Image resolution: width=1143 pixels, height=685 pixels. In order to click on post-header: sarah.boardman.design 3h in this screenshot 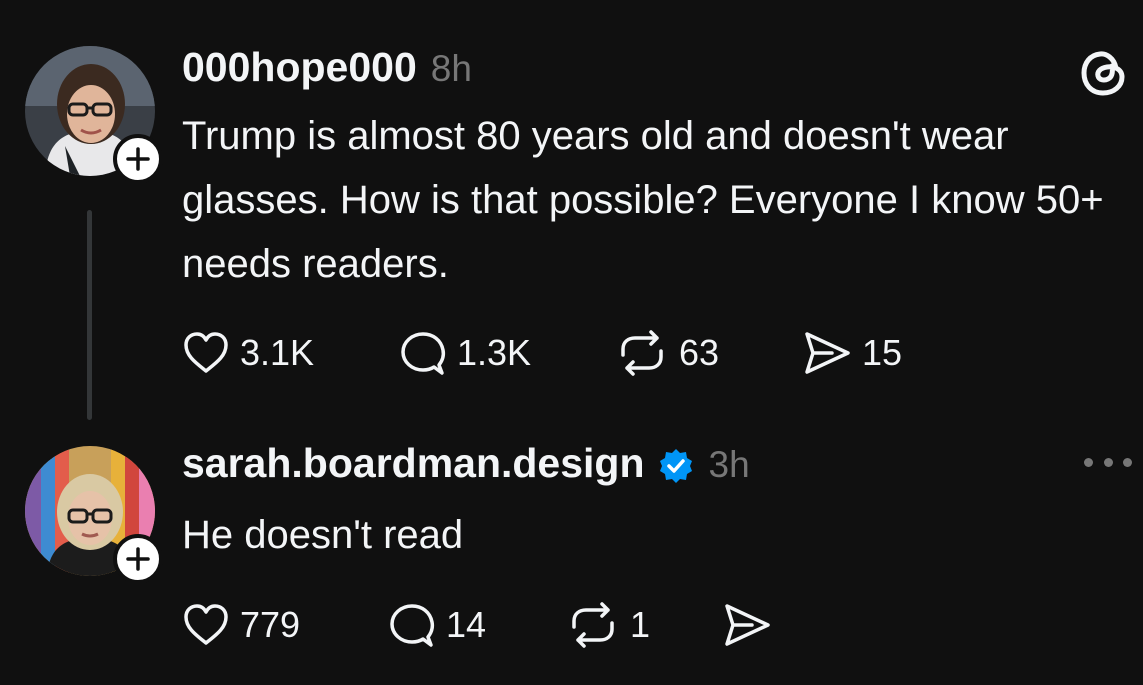, I will do `click(466, 463)`.